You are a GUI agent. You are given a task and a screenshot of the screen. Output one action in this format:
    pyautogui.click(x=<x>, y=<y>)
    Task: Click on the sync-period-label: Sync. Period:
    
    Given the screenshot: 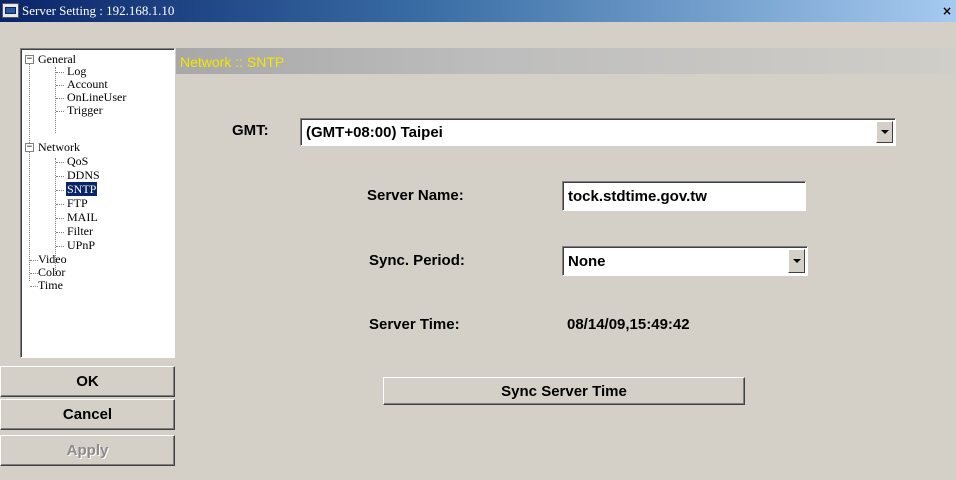 What is the action you would take?
    pyautogui.click(x=417, y=260)
    